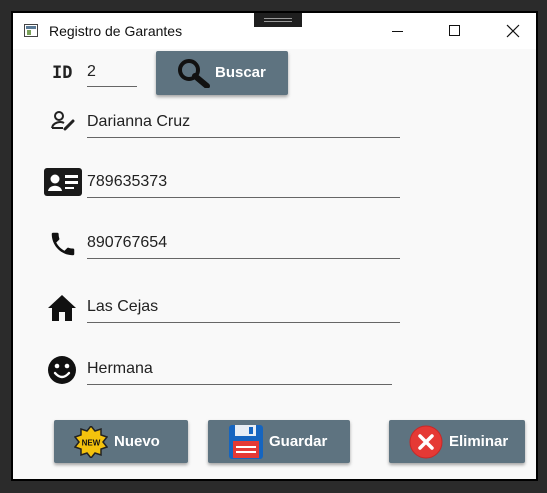  I want to click on id-card-icon, so click(63, 182).